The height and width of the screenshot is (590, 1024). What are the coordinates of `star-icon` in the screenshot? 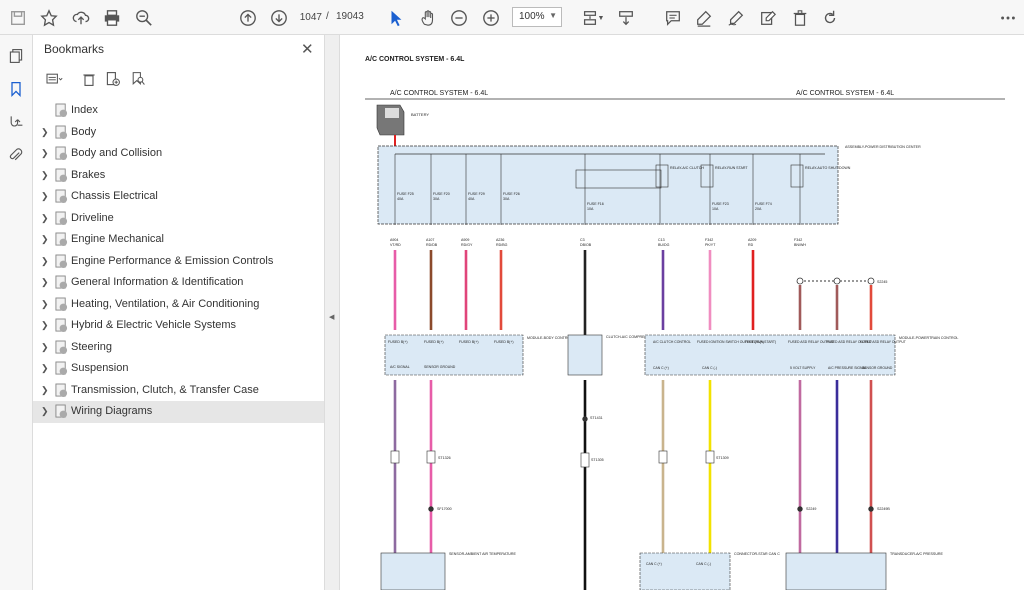 It's located at (49, 18).